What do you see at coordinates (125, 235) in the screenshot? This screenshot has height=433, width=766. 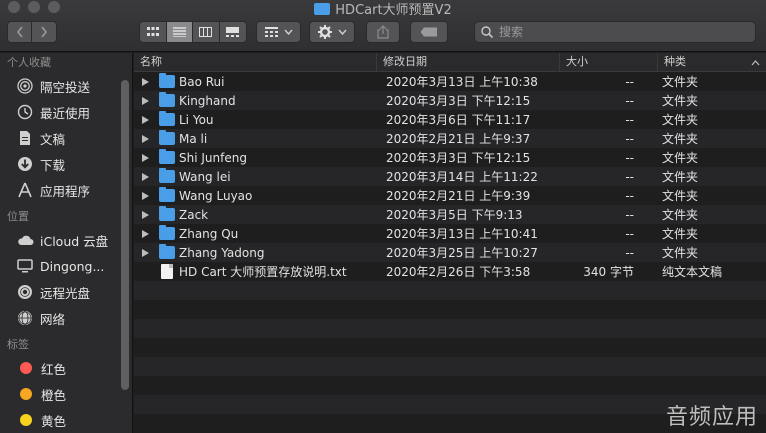 I see `sidebar-scrollbar` at bounding box center [125, 235].